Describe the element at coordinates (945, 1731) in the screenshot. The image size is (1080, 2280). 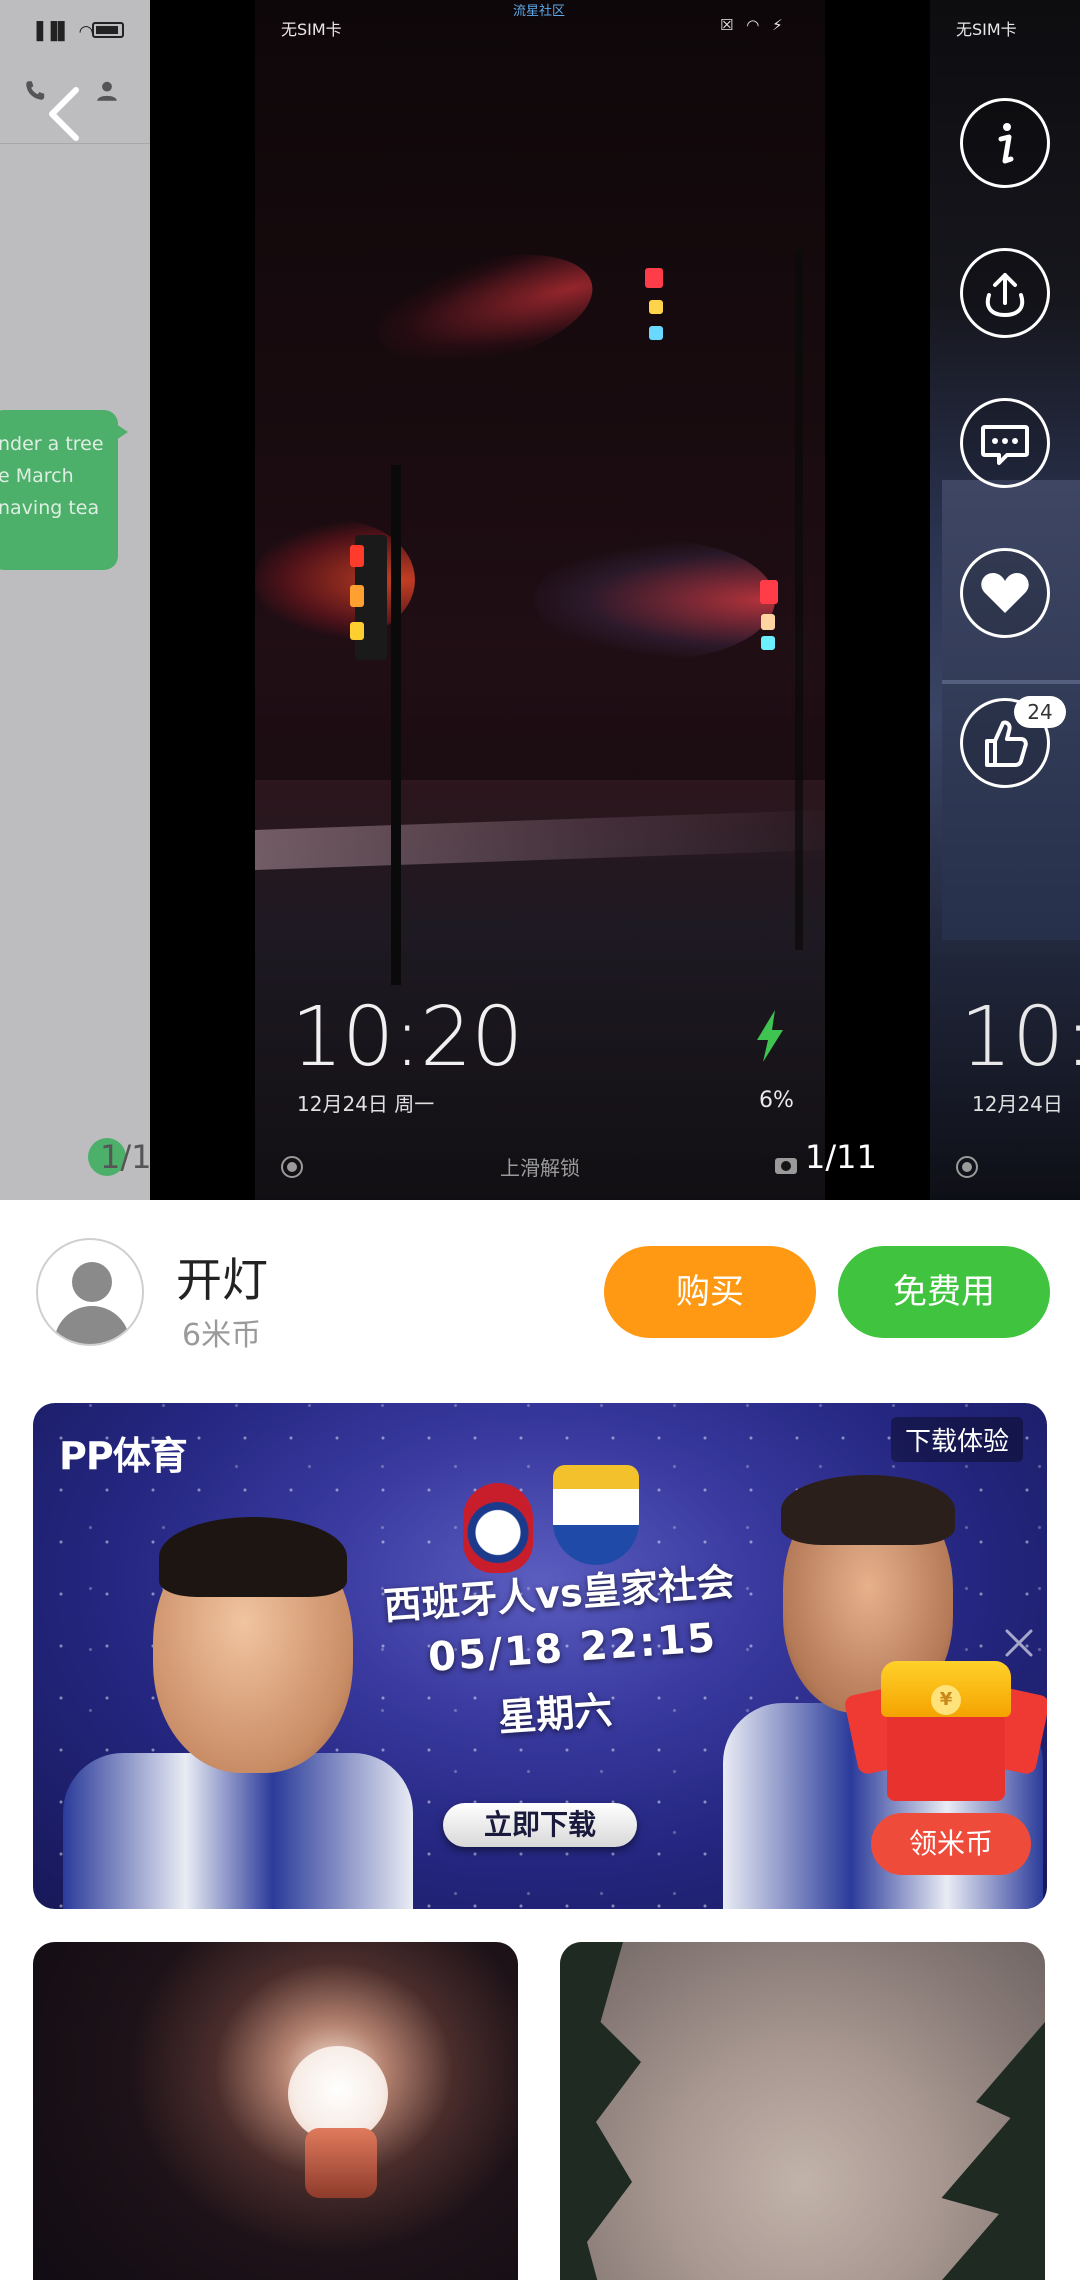
I see `red-envelope-icon: ¥` at that location.